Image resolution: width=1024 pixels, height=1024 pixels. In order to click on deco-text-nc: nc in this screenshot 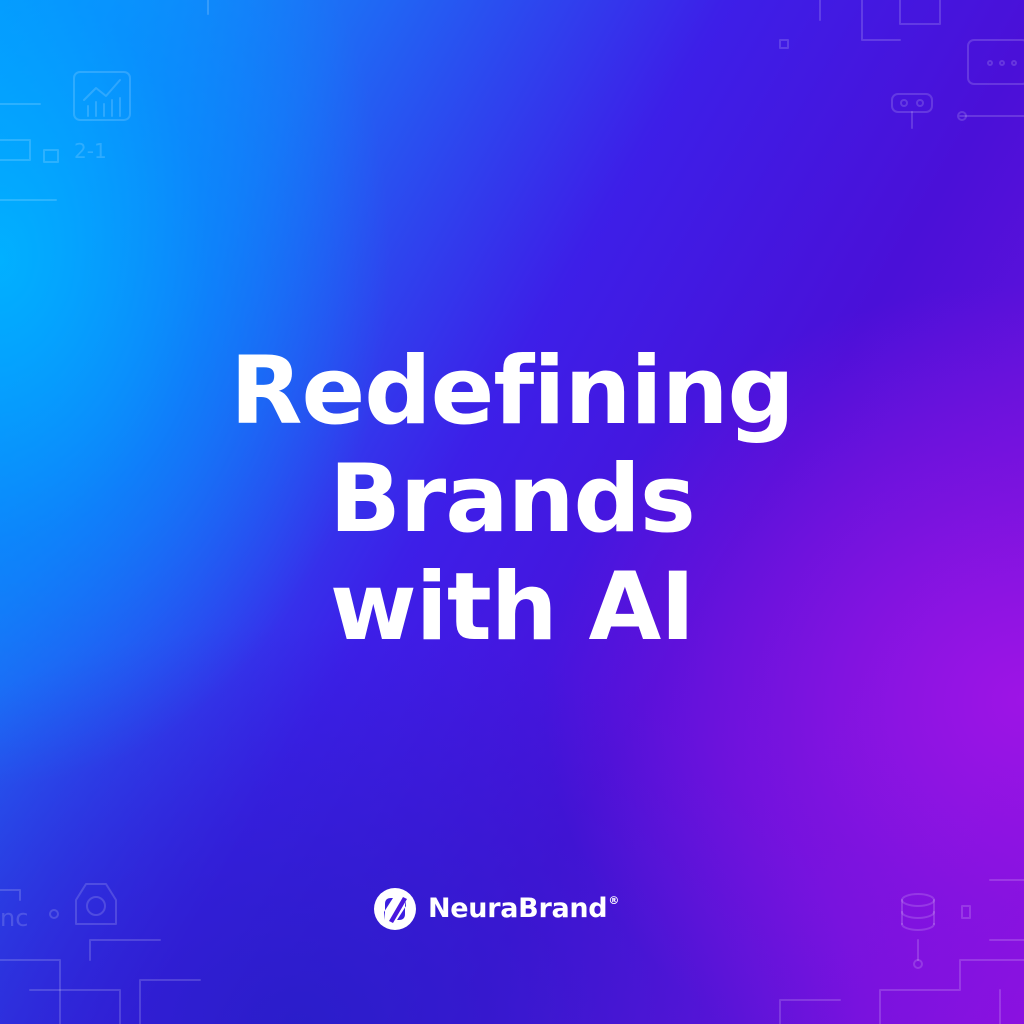, I will do `click(14, 918)`.